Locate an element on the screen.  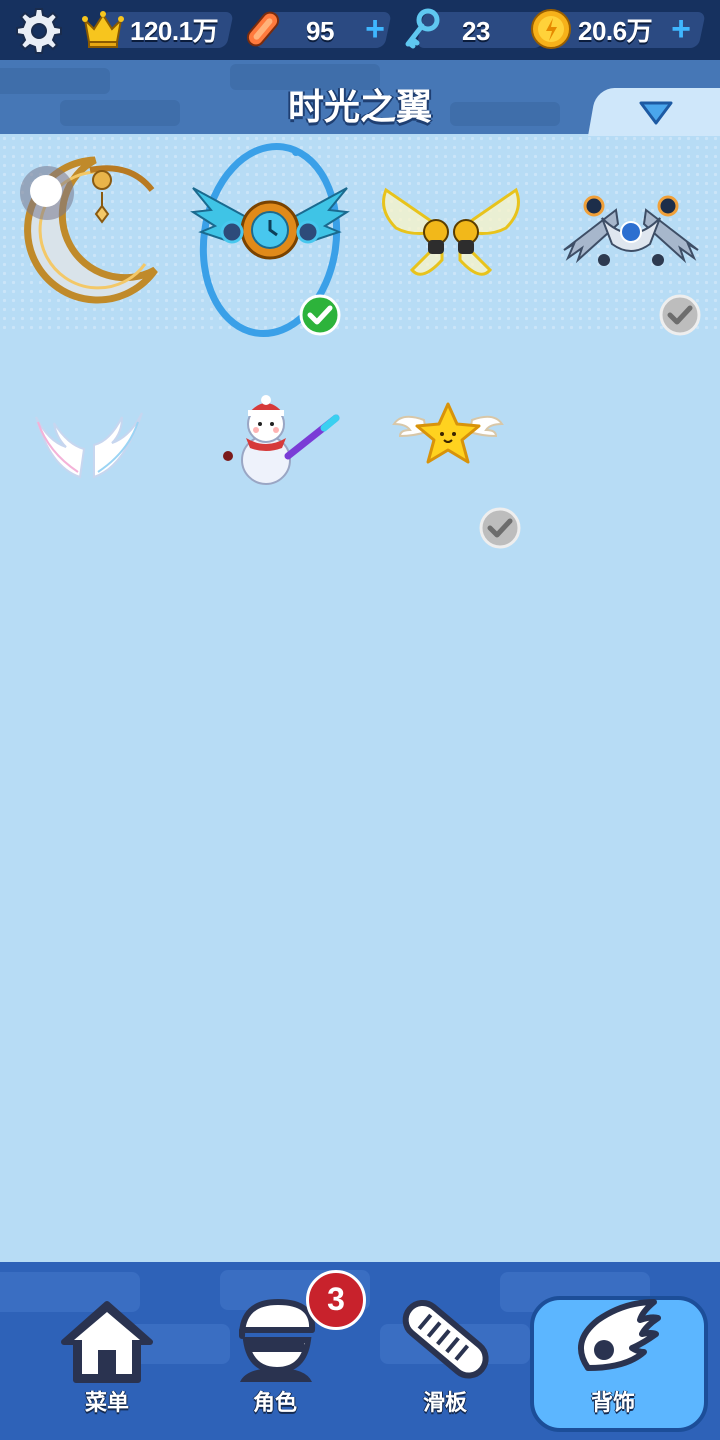
nav-menu-label: 菜单 is located at coordinates (106, 1402).